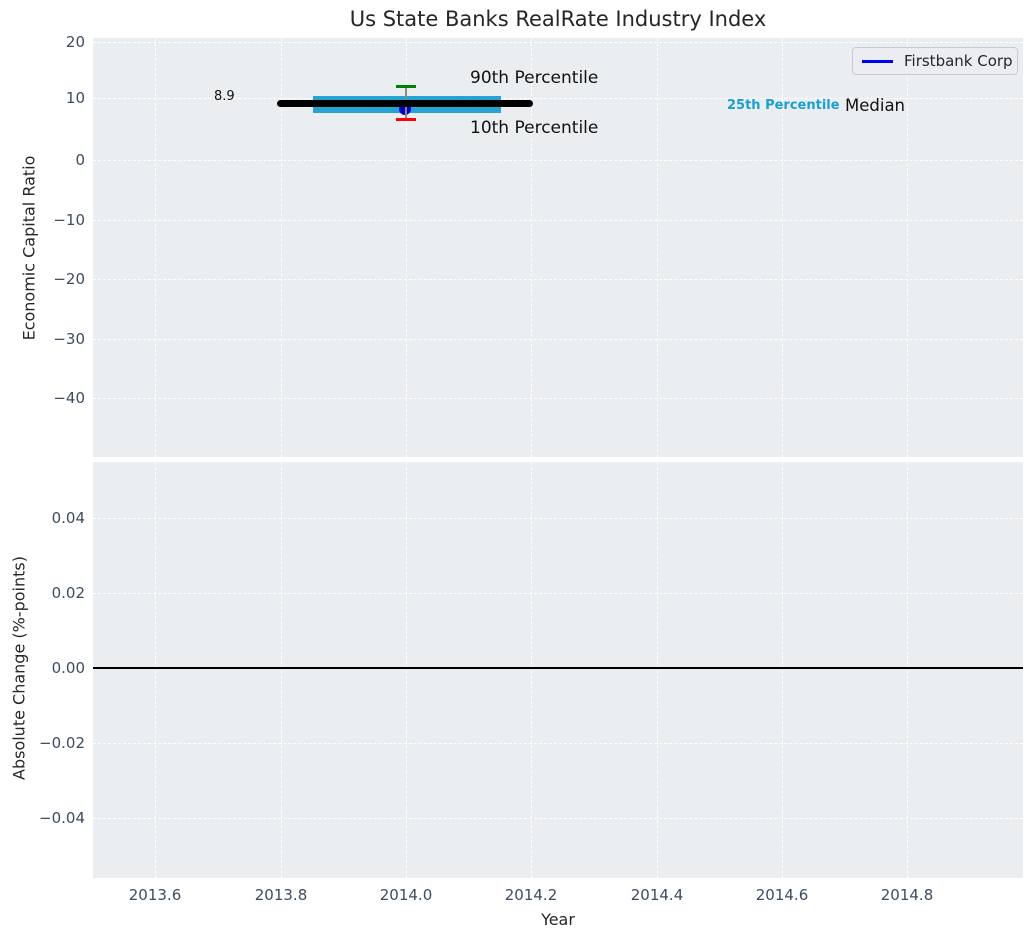 The height and width of the screenshot is (942, 1034). What do you see at coordinates (907, 895) in the screenshot?
I see `xtick: 2014.8` at bounding box center [907, 895].